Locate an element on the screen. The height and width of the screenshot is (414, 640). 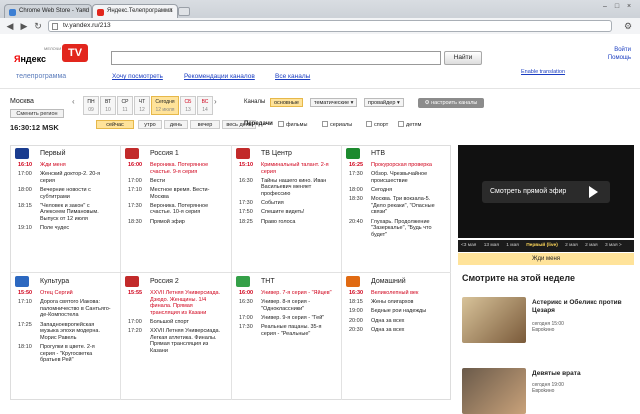
program-row: 17:10 Местное время. Вести-Москва is located at coordinates (172, 193).